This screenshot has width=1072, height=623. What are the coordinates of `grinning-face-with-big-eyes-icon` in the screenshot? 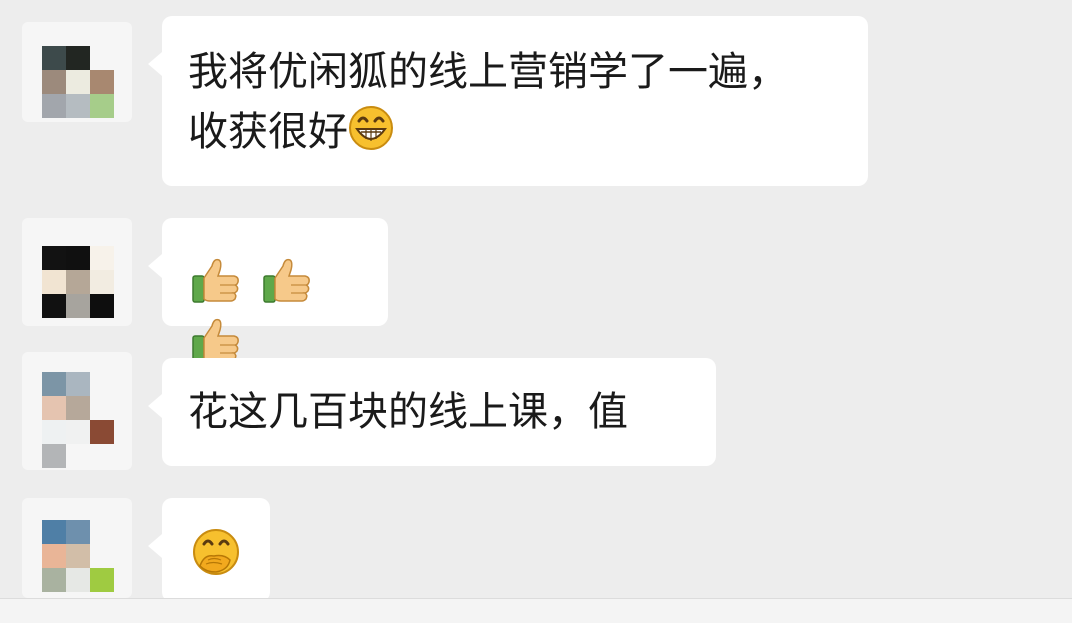 It's located at (371, 128).